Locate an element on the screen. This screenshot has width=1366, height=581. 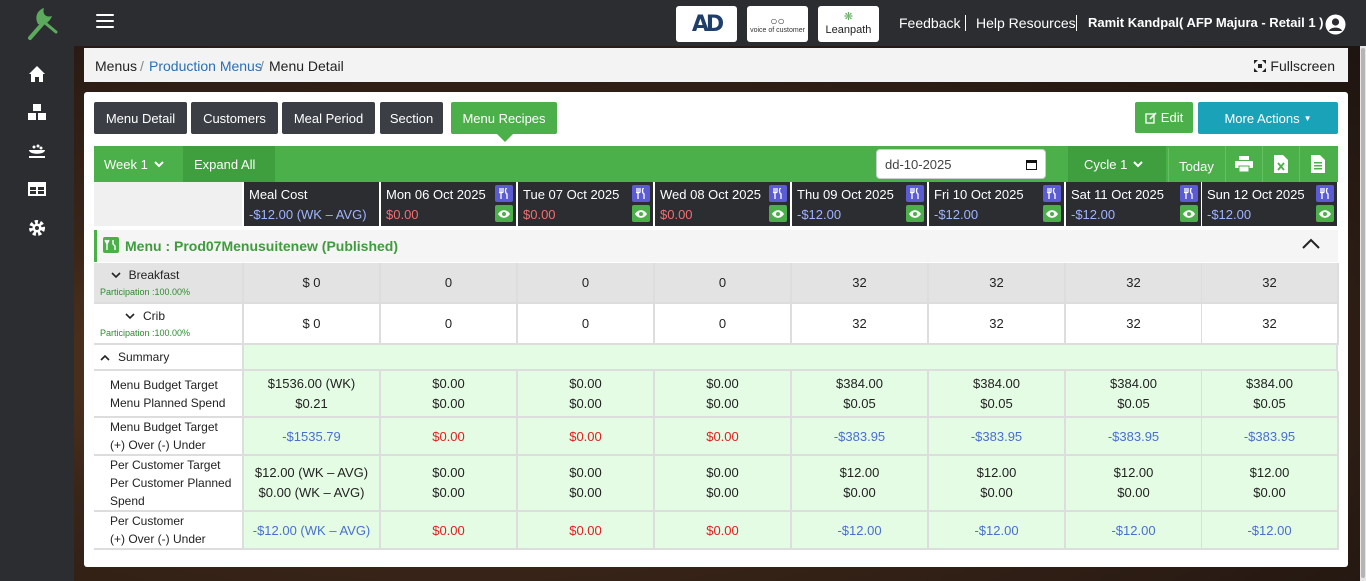
tab-meal-period: Meal Period is located at coordinates (328, 118).